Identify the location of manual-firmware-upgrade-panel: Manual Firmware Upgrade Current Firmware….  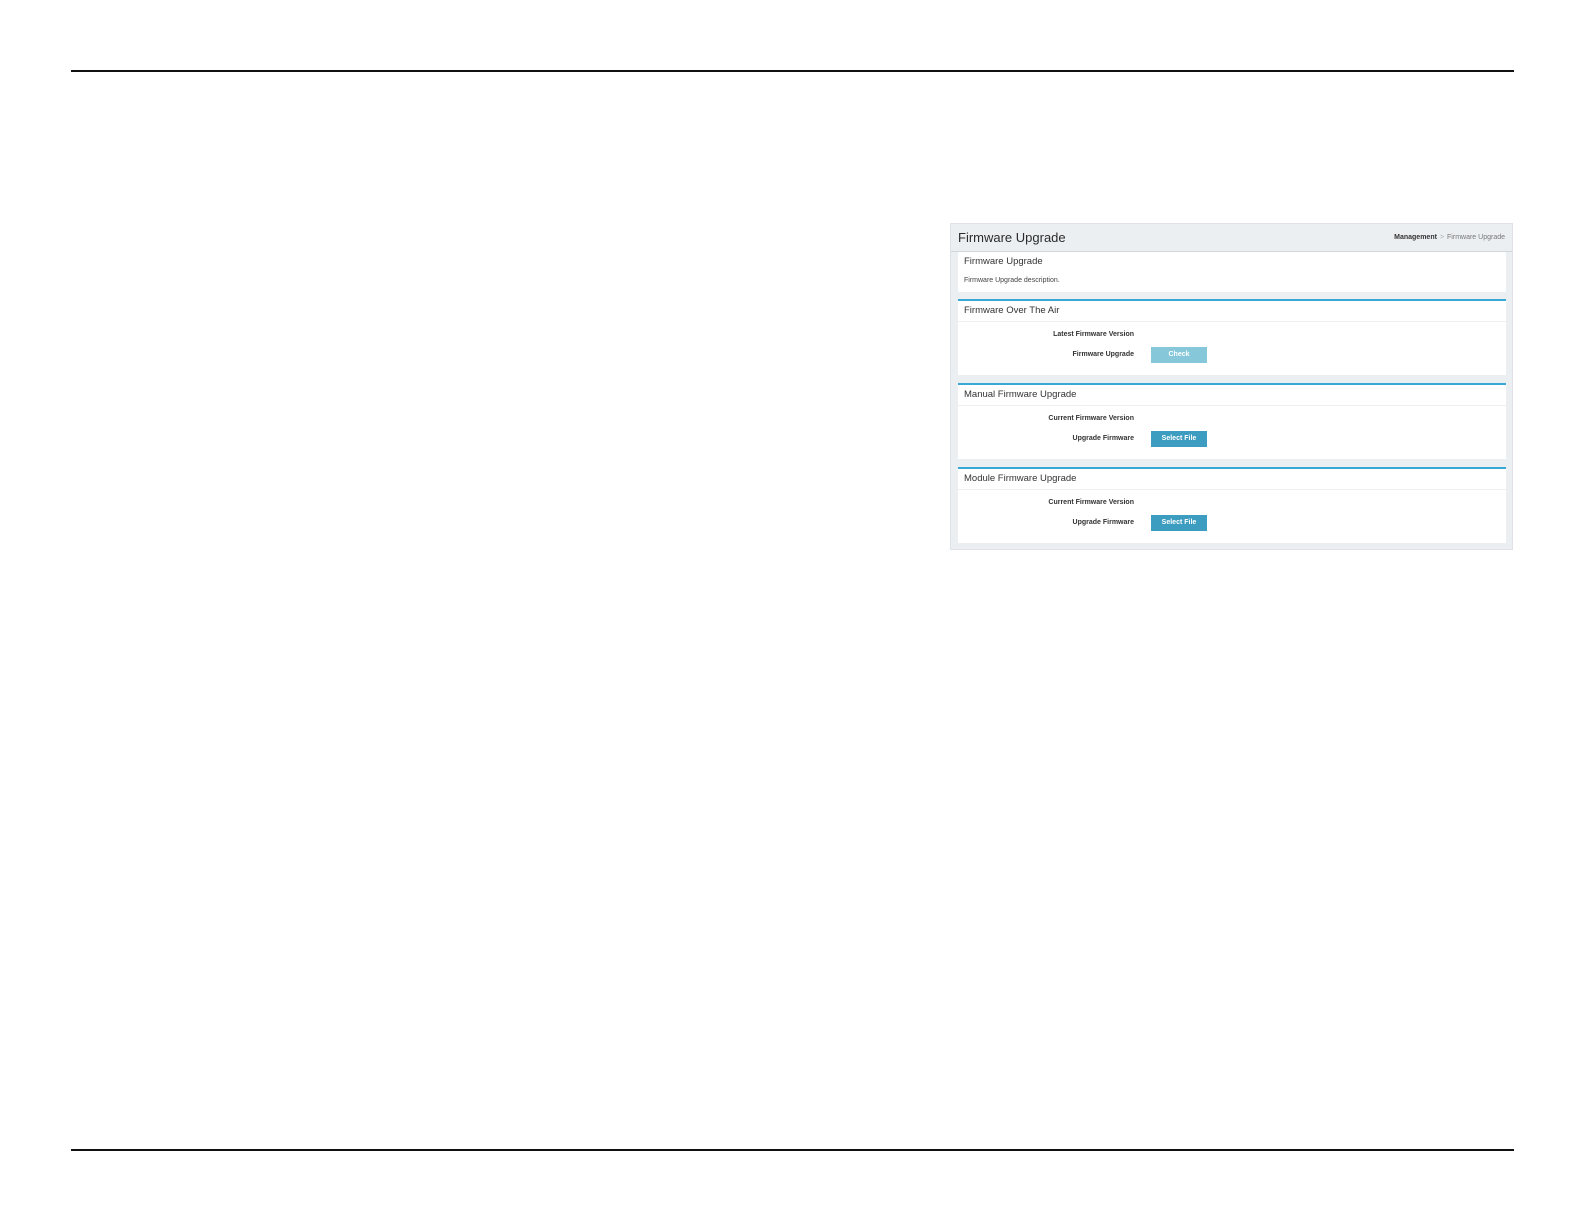
(1232, 421).